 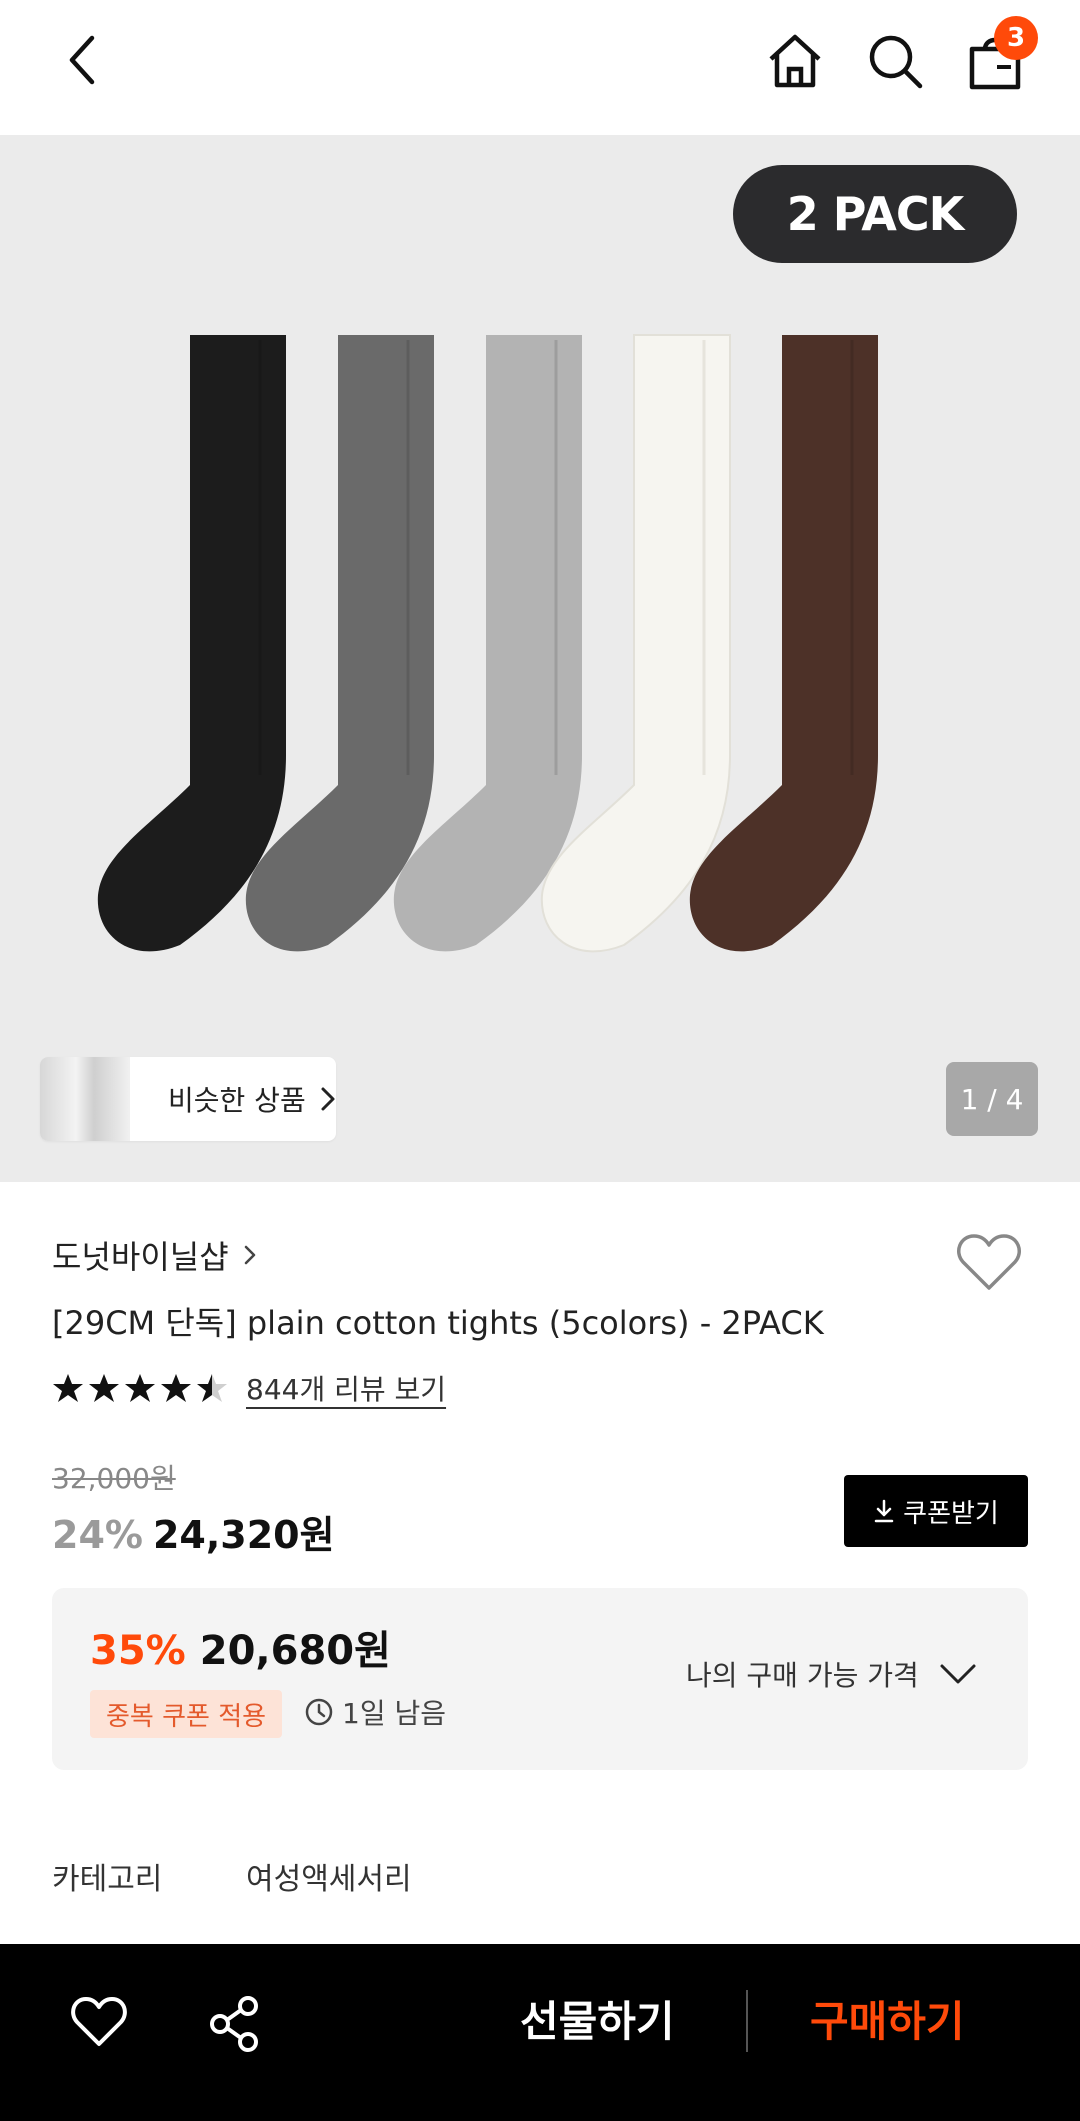 What do you see at coordinates (747, 2021) in the screenshot?
I see `action-divider` at bounding box center [747, 2021].